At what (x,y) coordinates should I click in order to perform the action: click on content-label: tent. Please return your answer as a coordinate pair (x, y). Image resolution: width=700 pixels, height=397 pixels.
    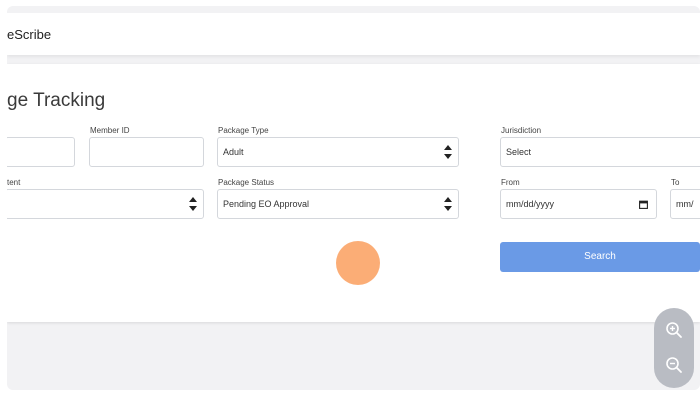
    Looking at the image, I should click on (14, 182).